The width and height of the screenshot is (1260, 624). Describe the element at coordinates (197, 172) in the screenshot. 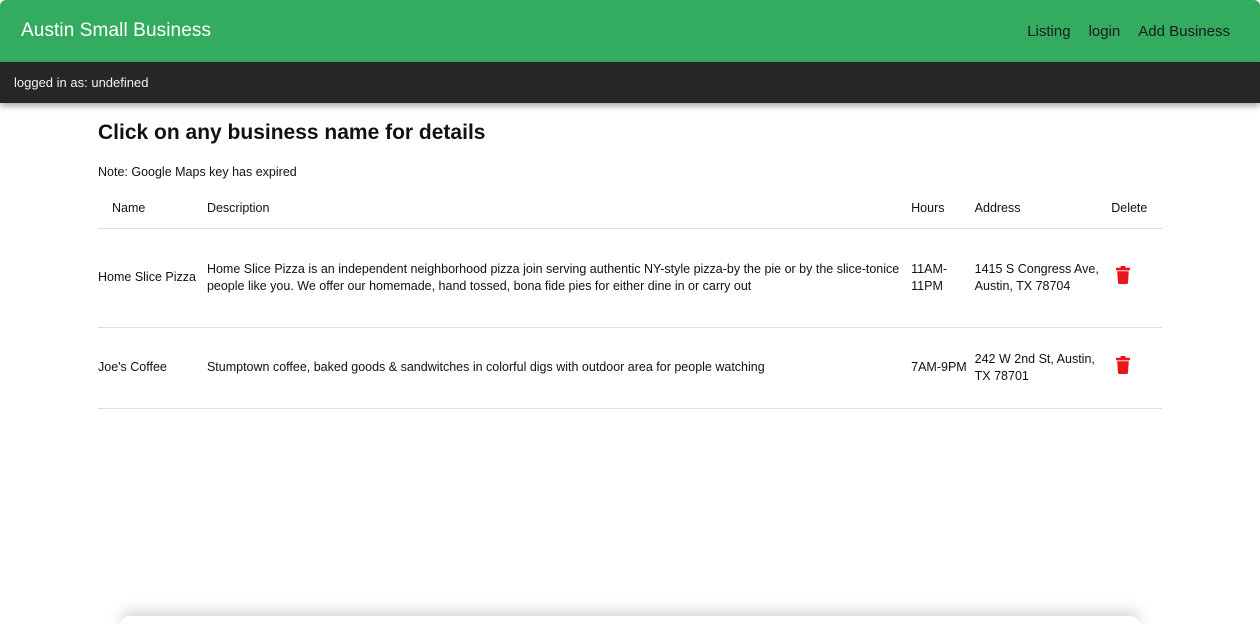

I see `maps-key-note: Note: Google Maps key has expired` at that location.